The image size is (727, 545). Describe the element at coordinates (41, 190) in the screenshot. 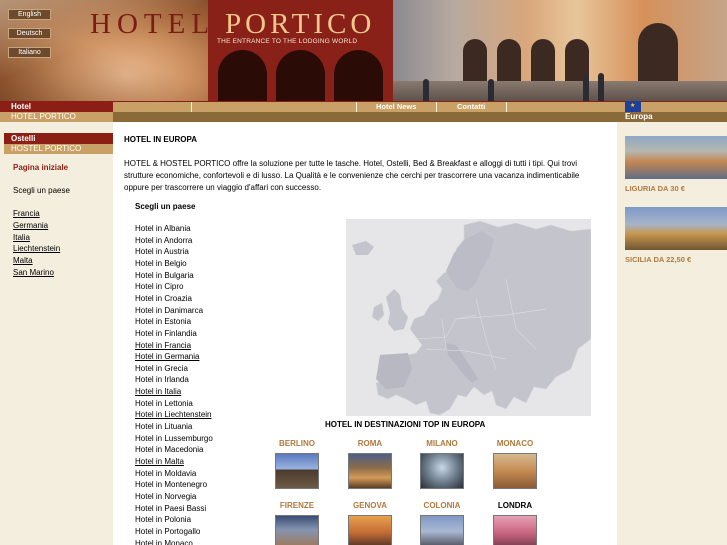

I see `sidebar-choose-country-label: Scegli un paese` at that location.